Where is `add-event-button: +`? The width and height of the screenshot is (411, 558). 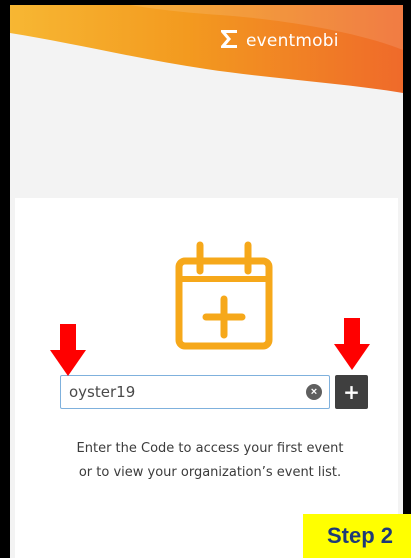
add-event-button: + is located at coordinates (351, 392).